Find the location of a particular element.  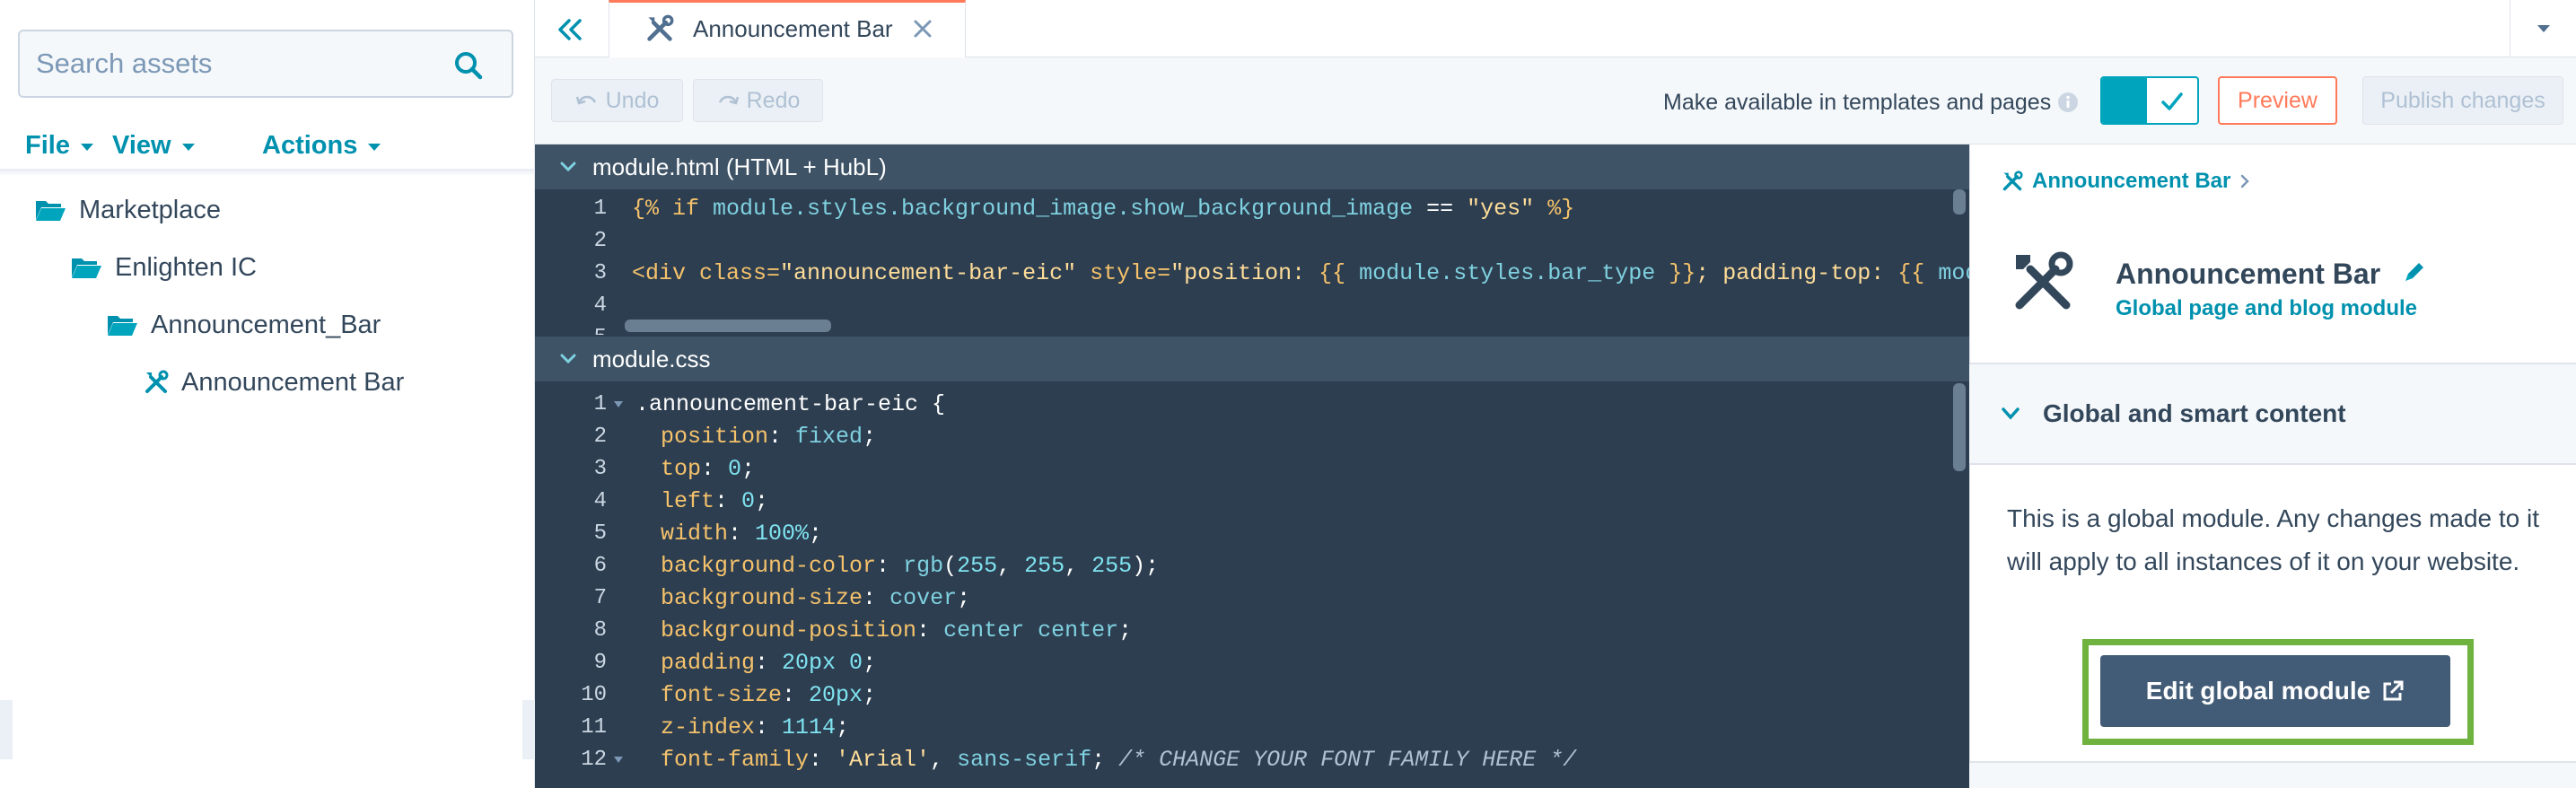

line-number: 11 is located at coordinates (594, 727).